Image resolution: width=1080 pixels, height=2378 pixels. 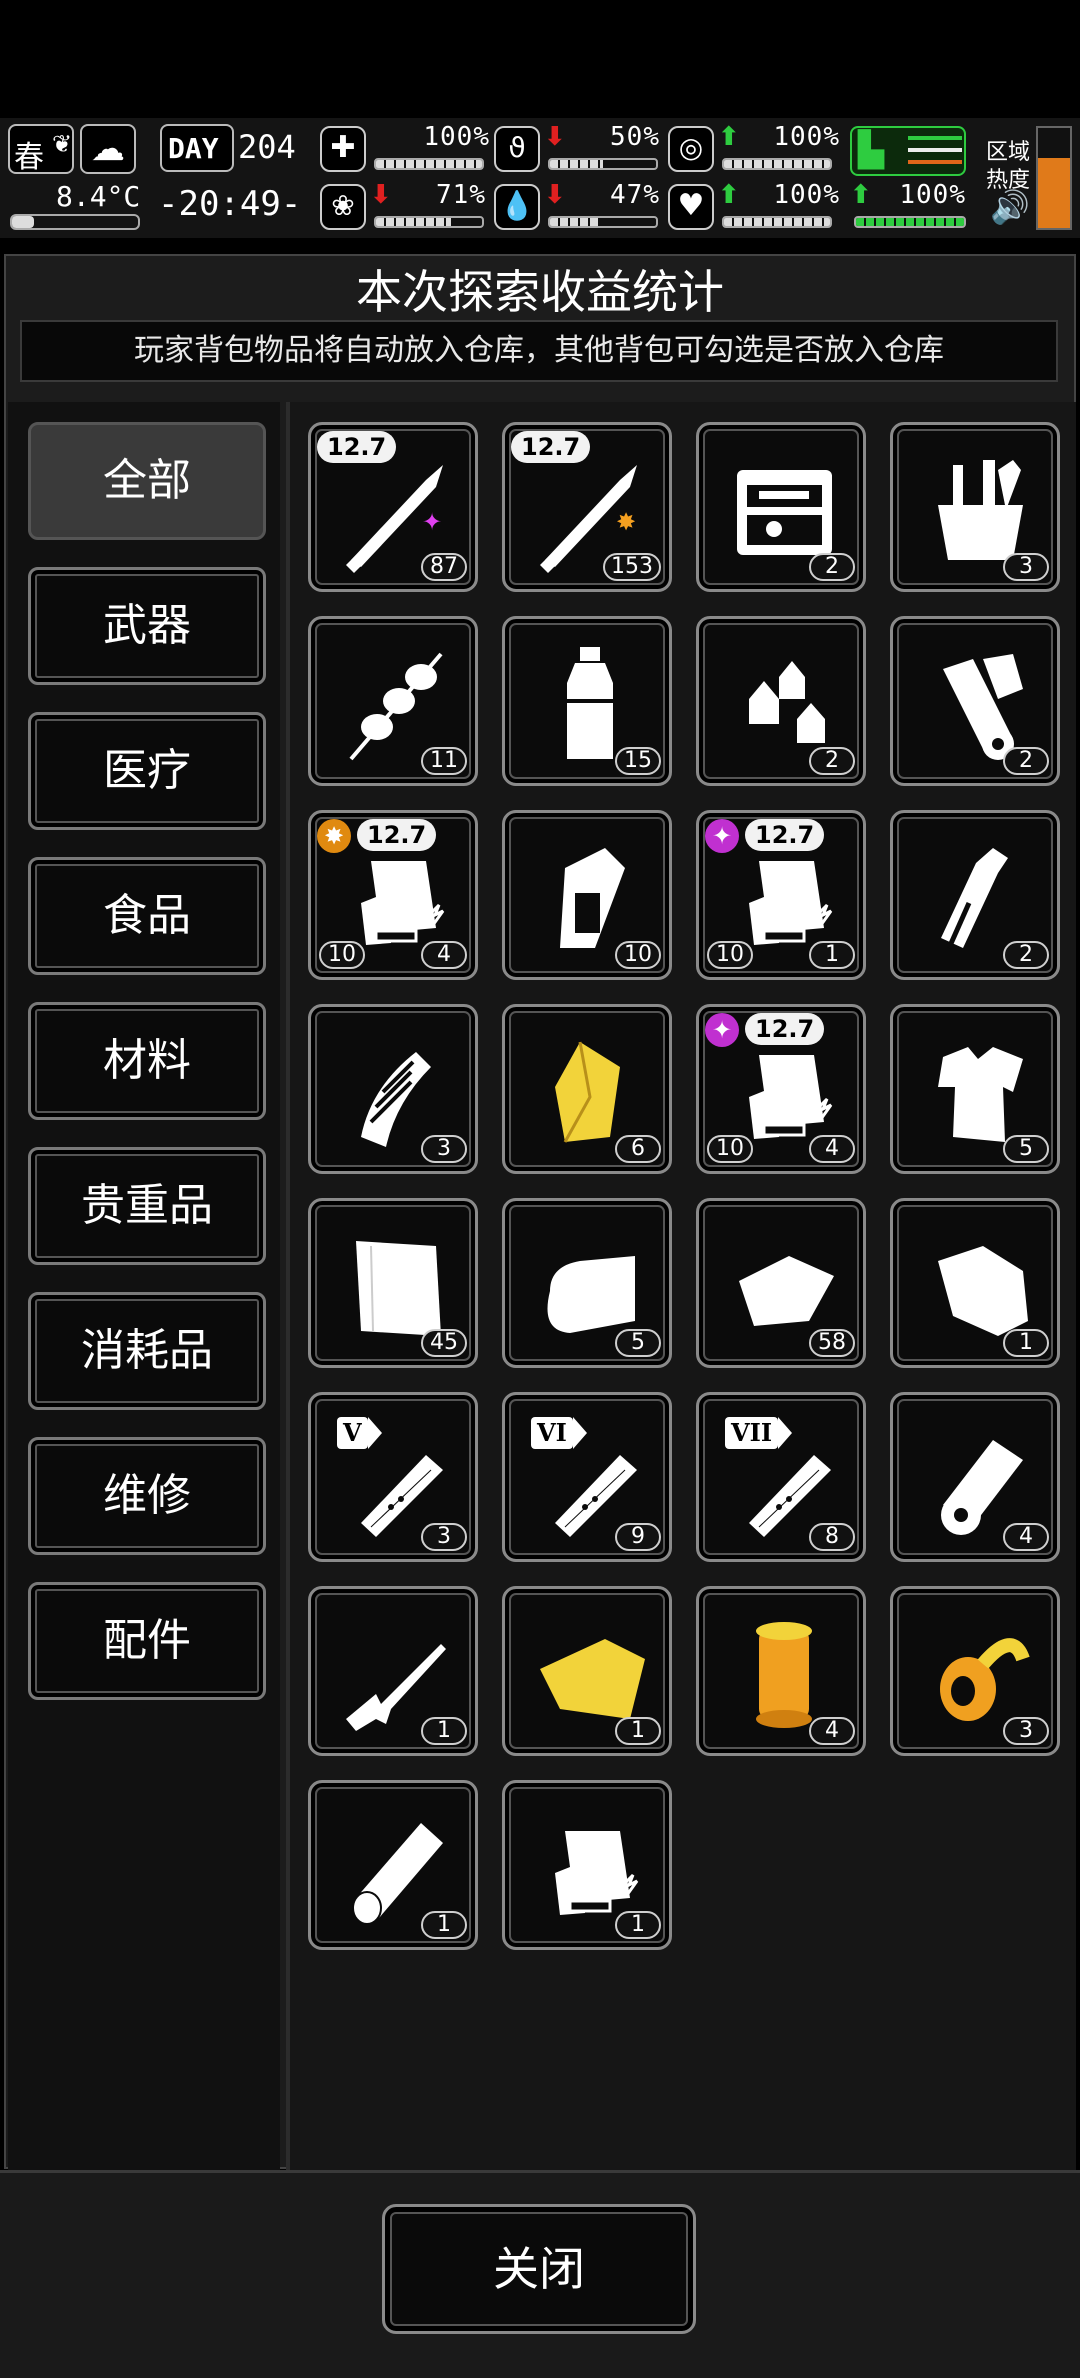 What do you see at coordinates (587, 701) in the screenshot?
I see `item-slot: 15` at bounding box center [587, 701].